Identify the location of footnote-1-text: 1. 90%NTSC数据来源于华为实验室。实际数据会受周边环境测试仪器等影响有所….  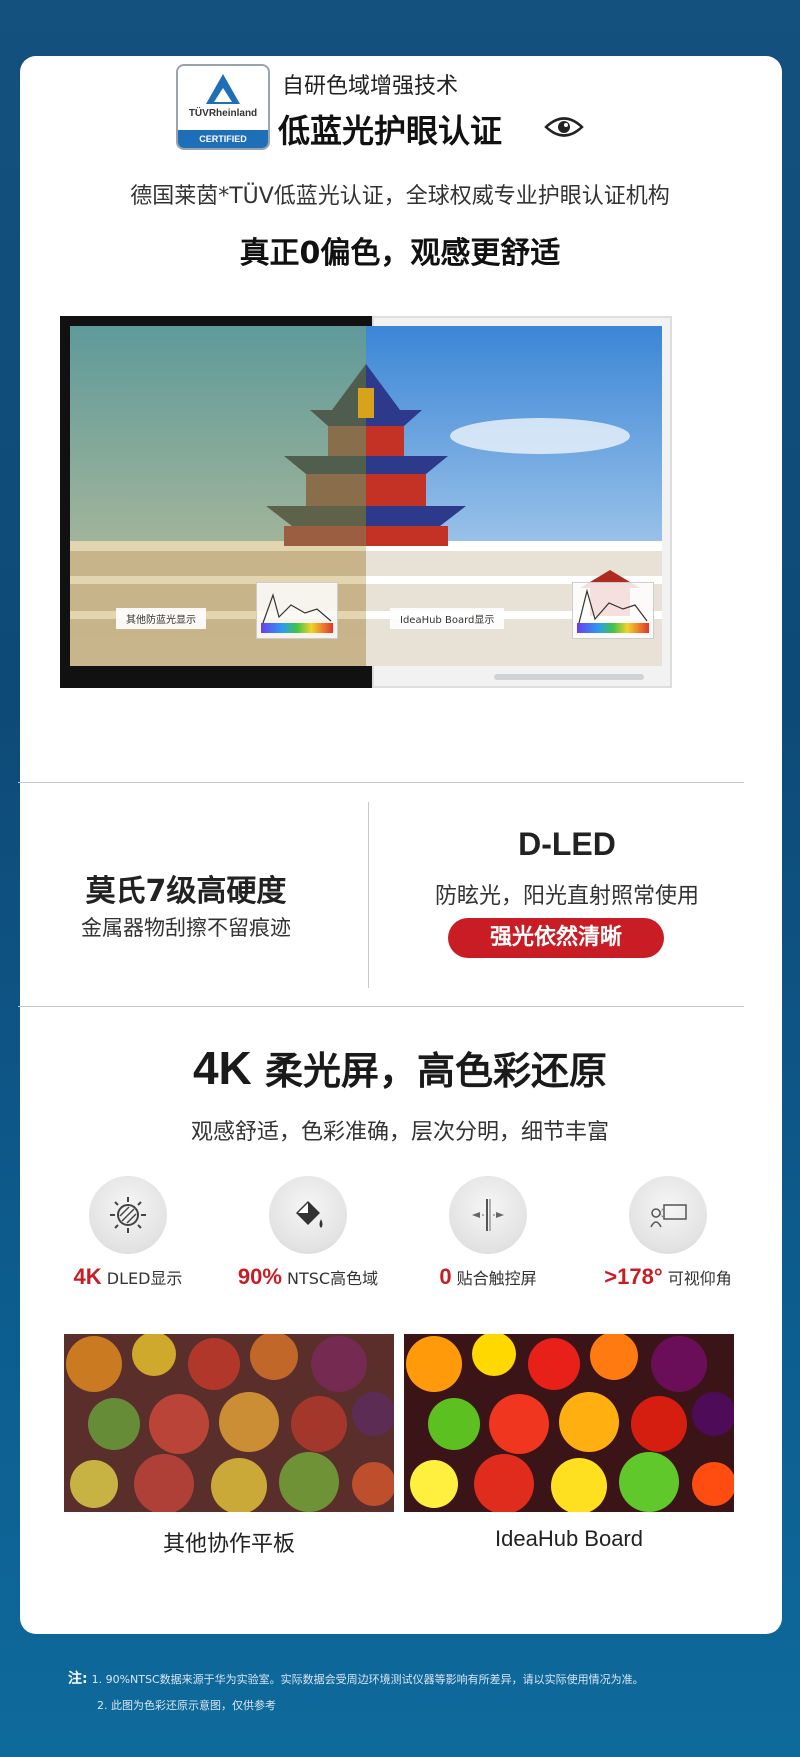
(367, 1679).